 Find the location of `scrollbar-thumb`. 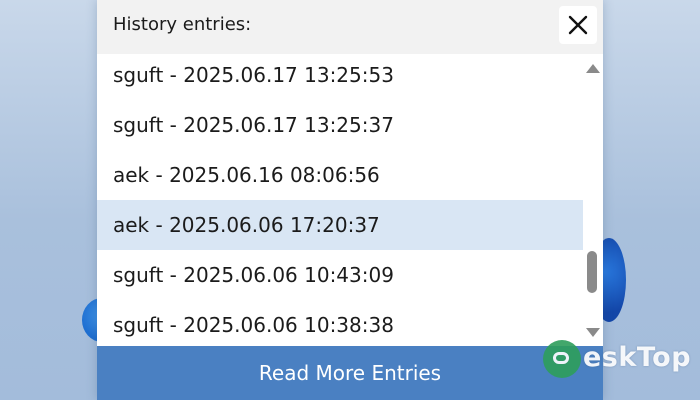

scrollbar-thumb is located at coordinates (592, 272).